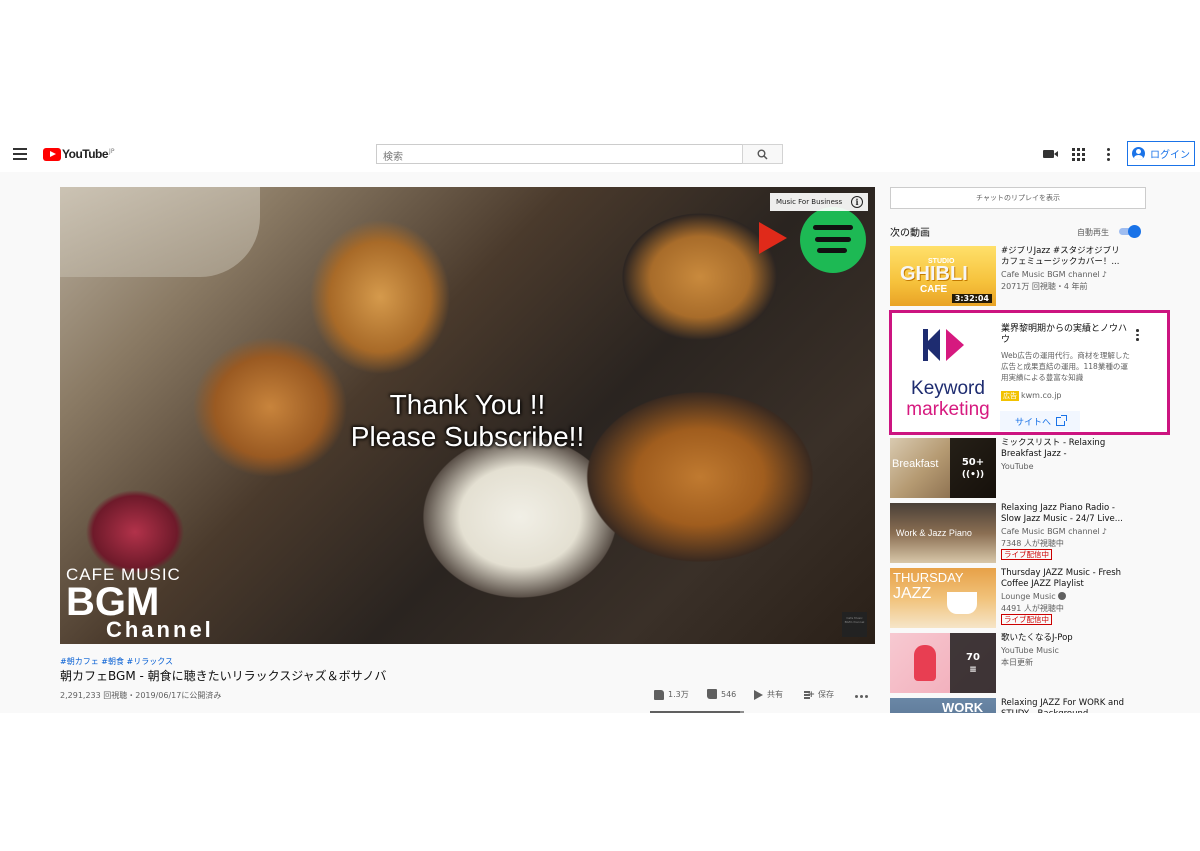  What do you see at coordinates (973, 657) in the screenshot?
I see `playlist-count: 70` at bounding box center [973, 657].